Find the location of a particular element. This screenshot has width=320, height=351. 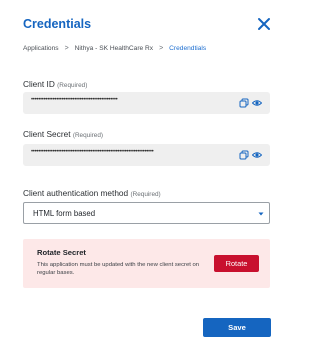

client-secret-required: (Required) is located at coordinates (88, 135).